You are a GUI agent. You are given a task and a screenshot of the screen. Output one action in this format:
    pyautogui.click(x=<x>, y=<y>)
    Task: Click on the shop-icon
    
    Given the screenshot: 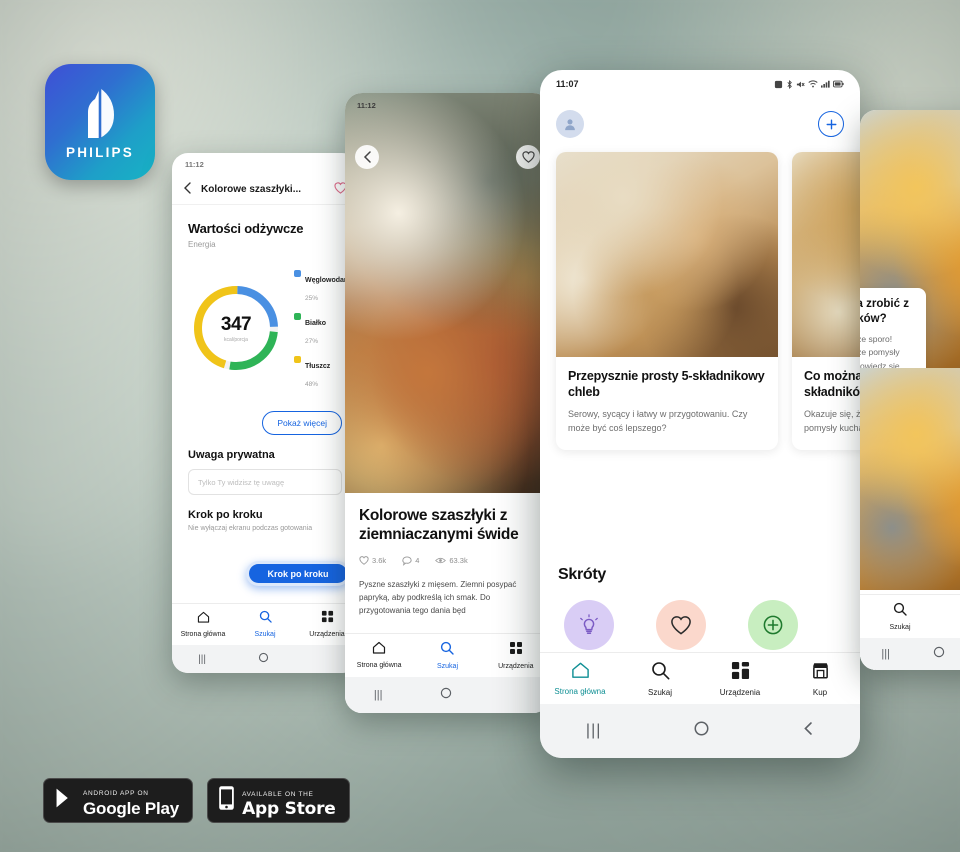 What is the action you would take?
    pyautogui.click(x=820, y=673)
    